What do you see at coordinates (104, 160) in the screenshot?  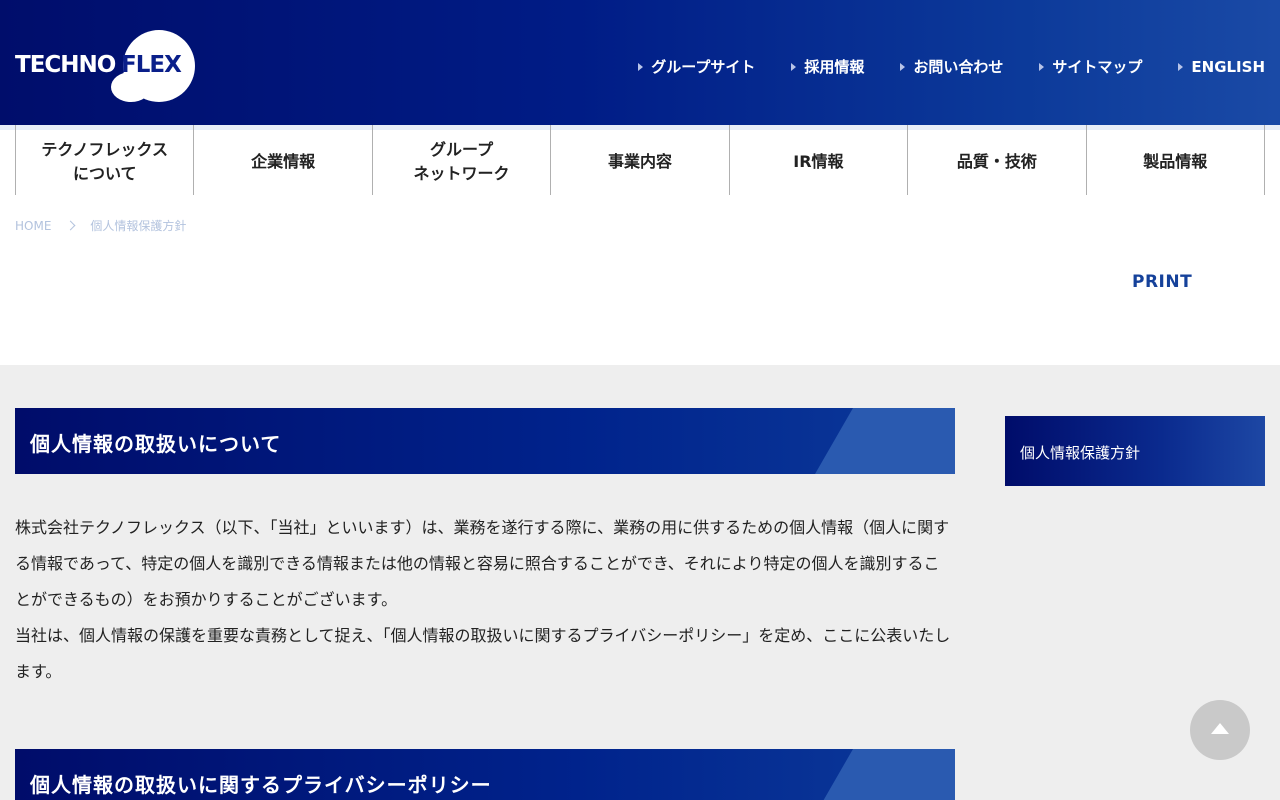 I see `main-nav-about: テクノフレックス について` at bounding box center [104, 160].